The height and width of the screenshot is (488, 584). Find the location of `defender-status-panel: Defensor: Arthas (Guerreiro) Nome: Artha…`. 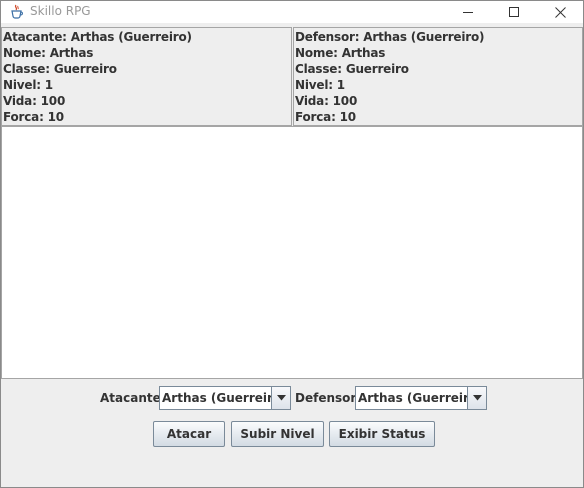

defender-status-panel: Defensor: Arthas (Guerreiro) Nome: Artha… is located at coordinates (438, 76).